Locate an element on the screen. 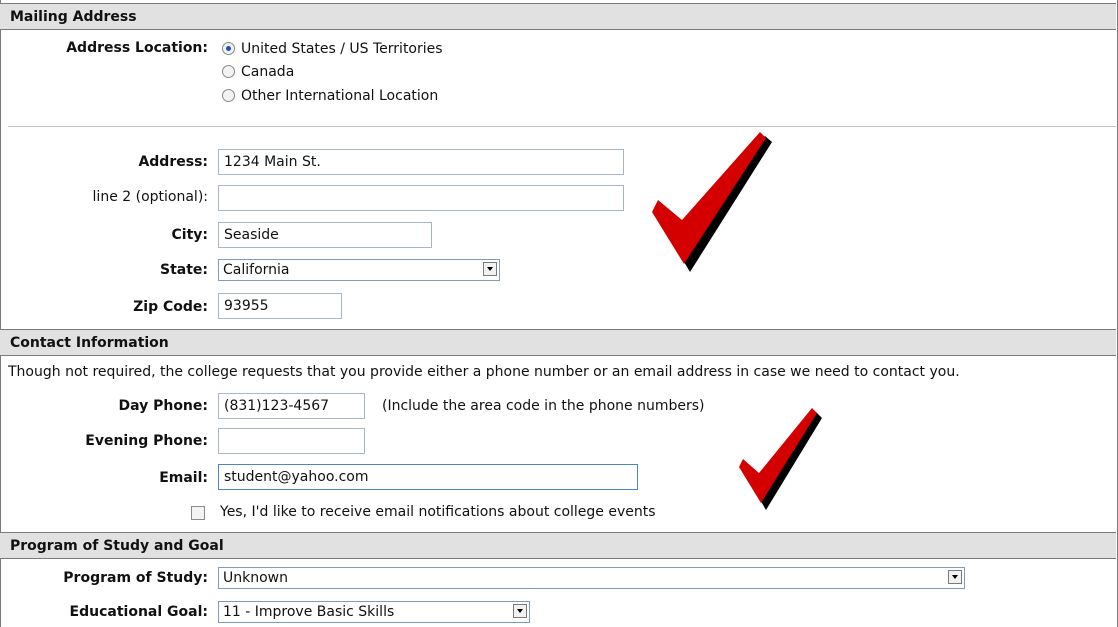  divider is located at coordinates (562, 126).